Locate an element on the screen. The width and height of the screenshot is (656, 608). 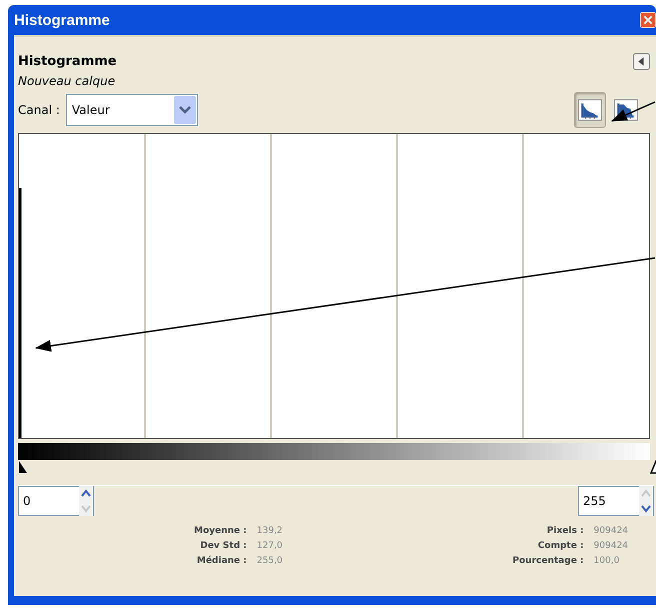
layer-name: Nouveau calque is located at coordinates (67, 81).